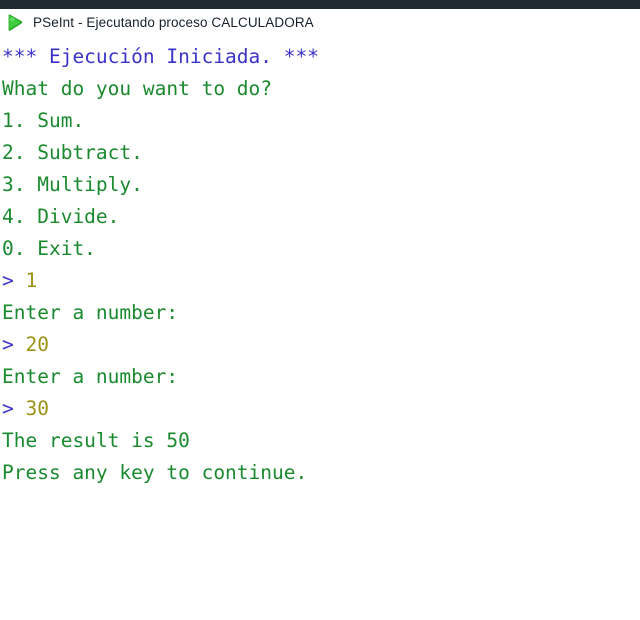 The height and width of the screenshot is (620, 640). I want to click on console-line: 2. Subtract., so click(72, 152).